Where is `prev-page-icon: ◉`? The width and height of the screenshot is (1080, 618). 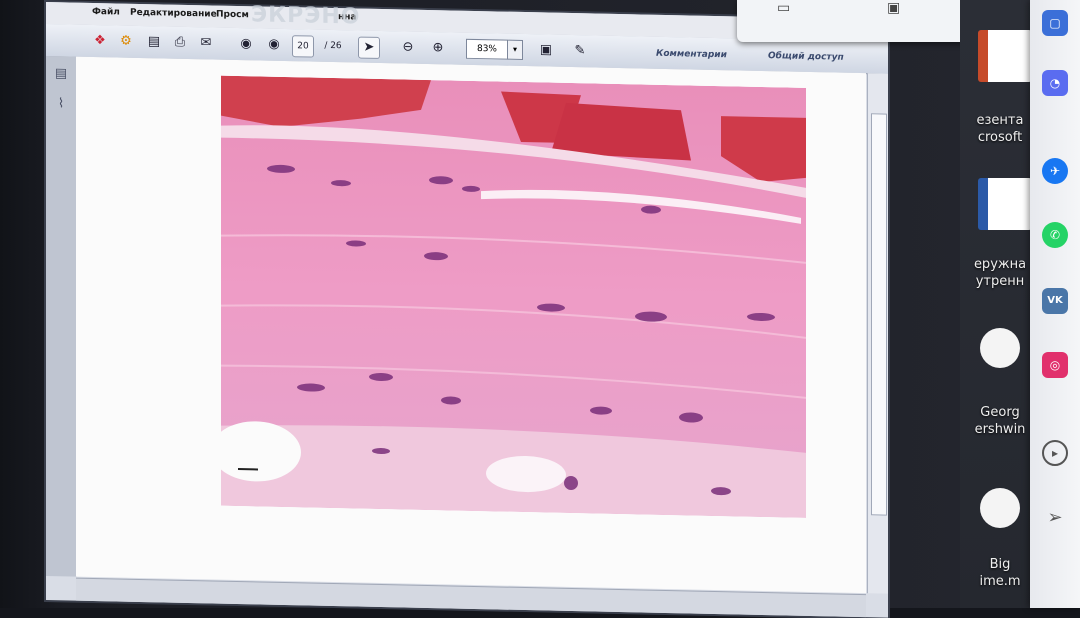 prev-page-icon: ◉ is located at coordinates (246, 44).